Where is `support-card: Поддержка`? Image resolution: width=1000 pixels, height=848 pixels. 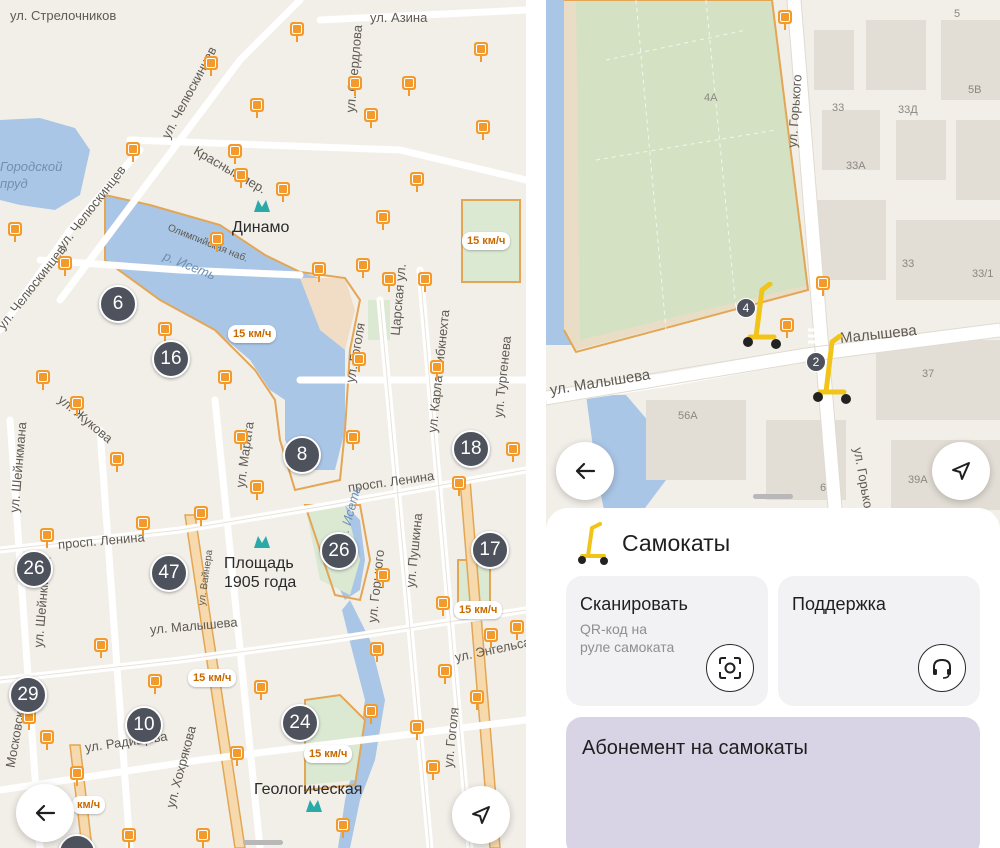
support-card: Поддержка is located at coordinates (879, 641).